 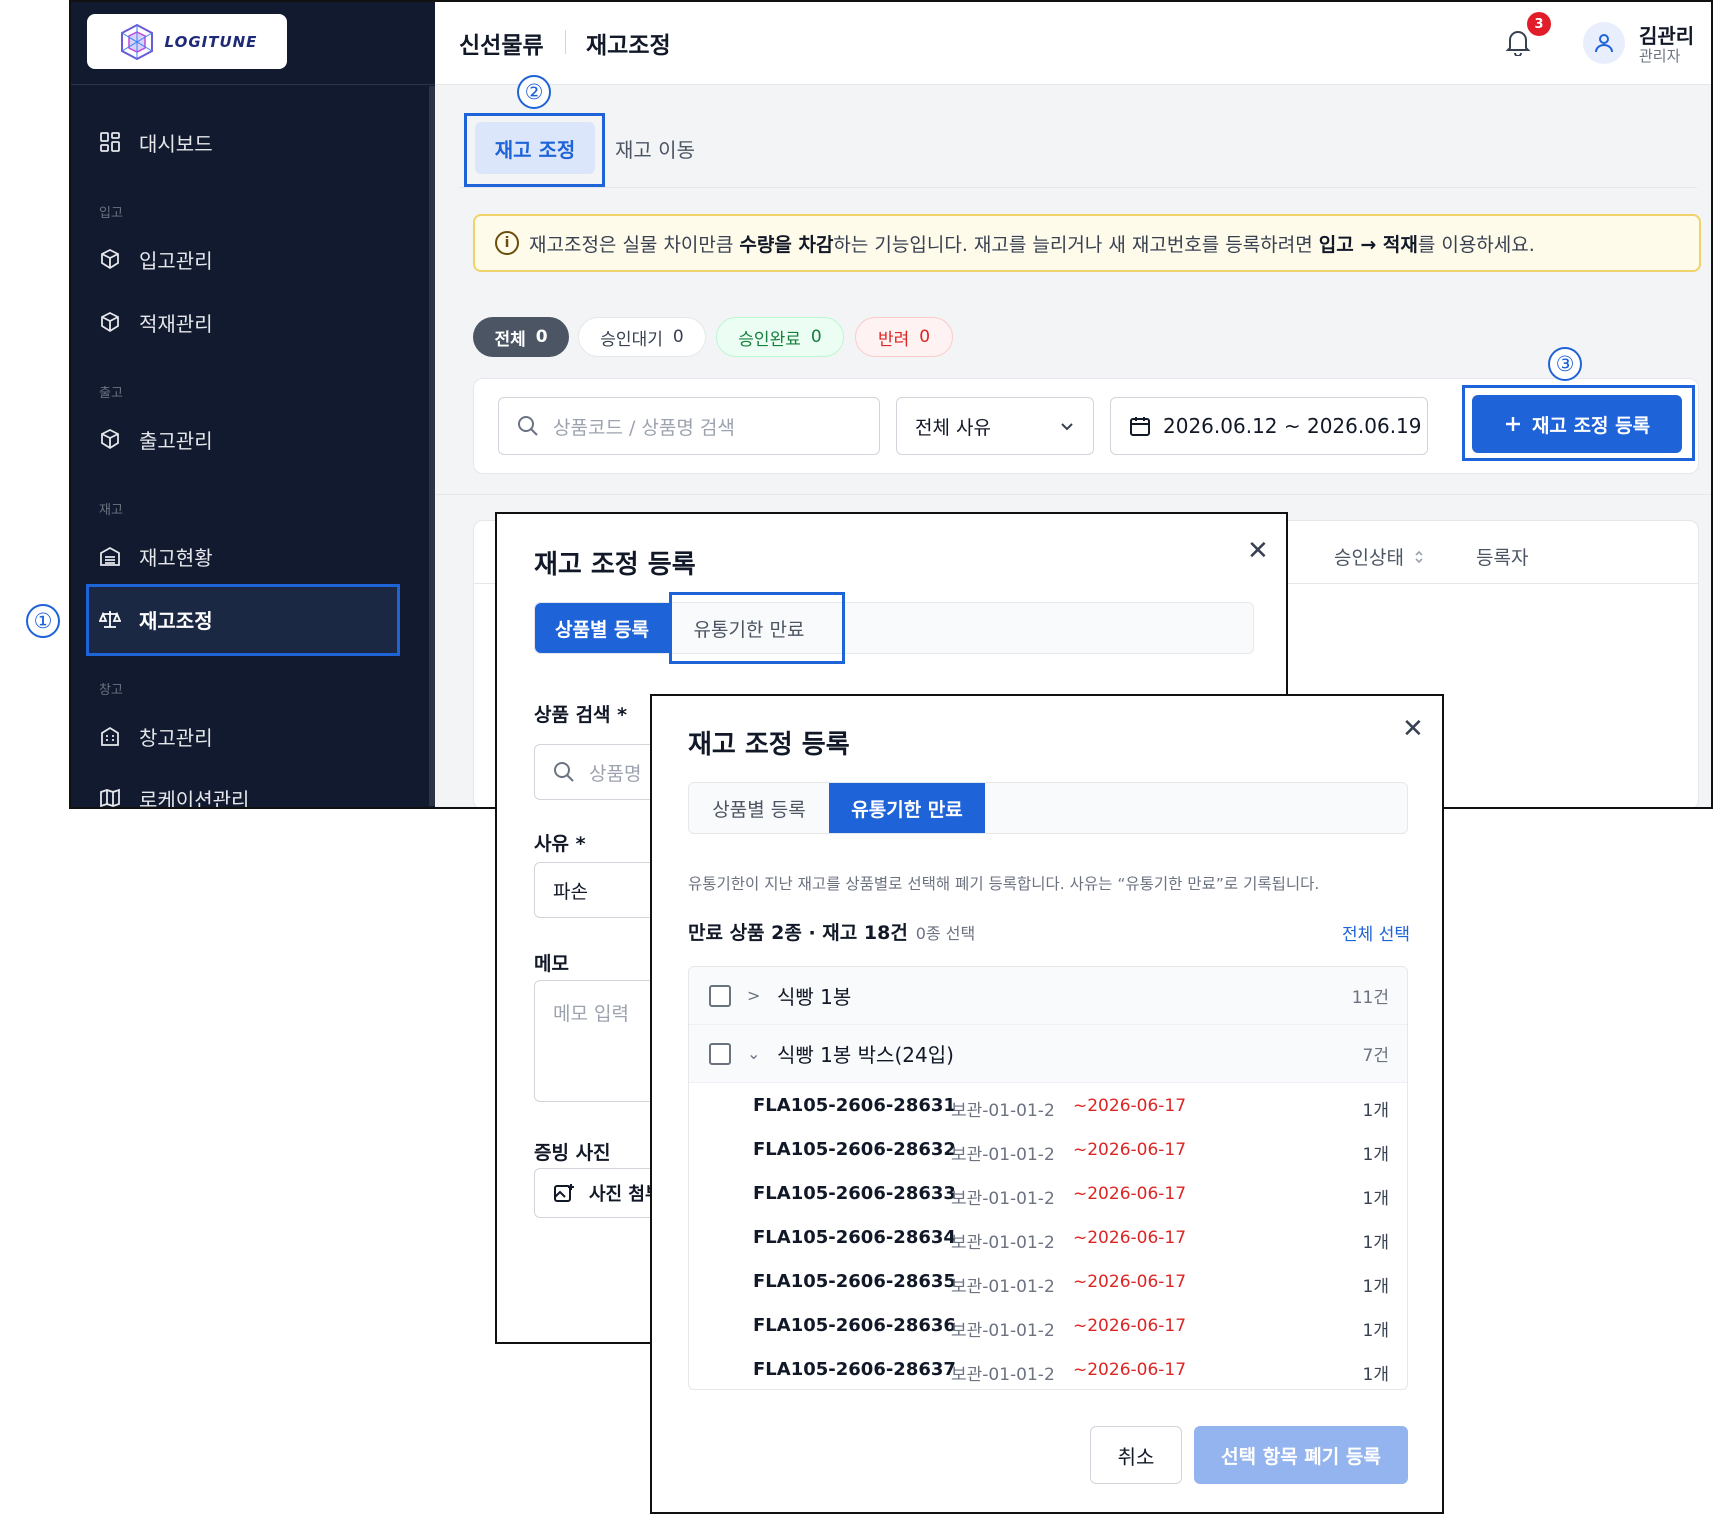 I want to click on chip-label: 승인완료, so click(x=769, y=339).